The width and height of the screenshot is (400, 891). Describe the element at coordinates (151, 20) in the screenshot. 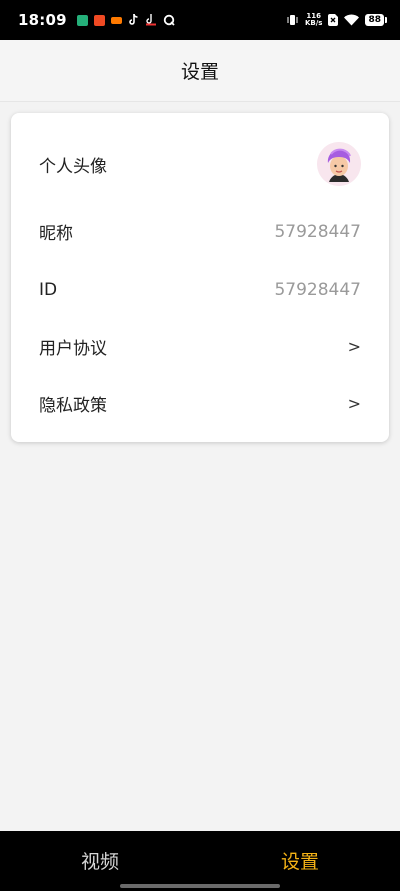

I see `tiktok-lite-icon` at that location.